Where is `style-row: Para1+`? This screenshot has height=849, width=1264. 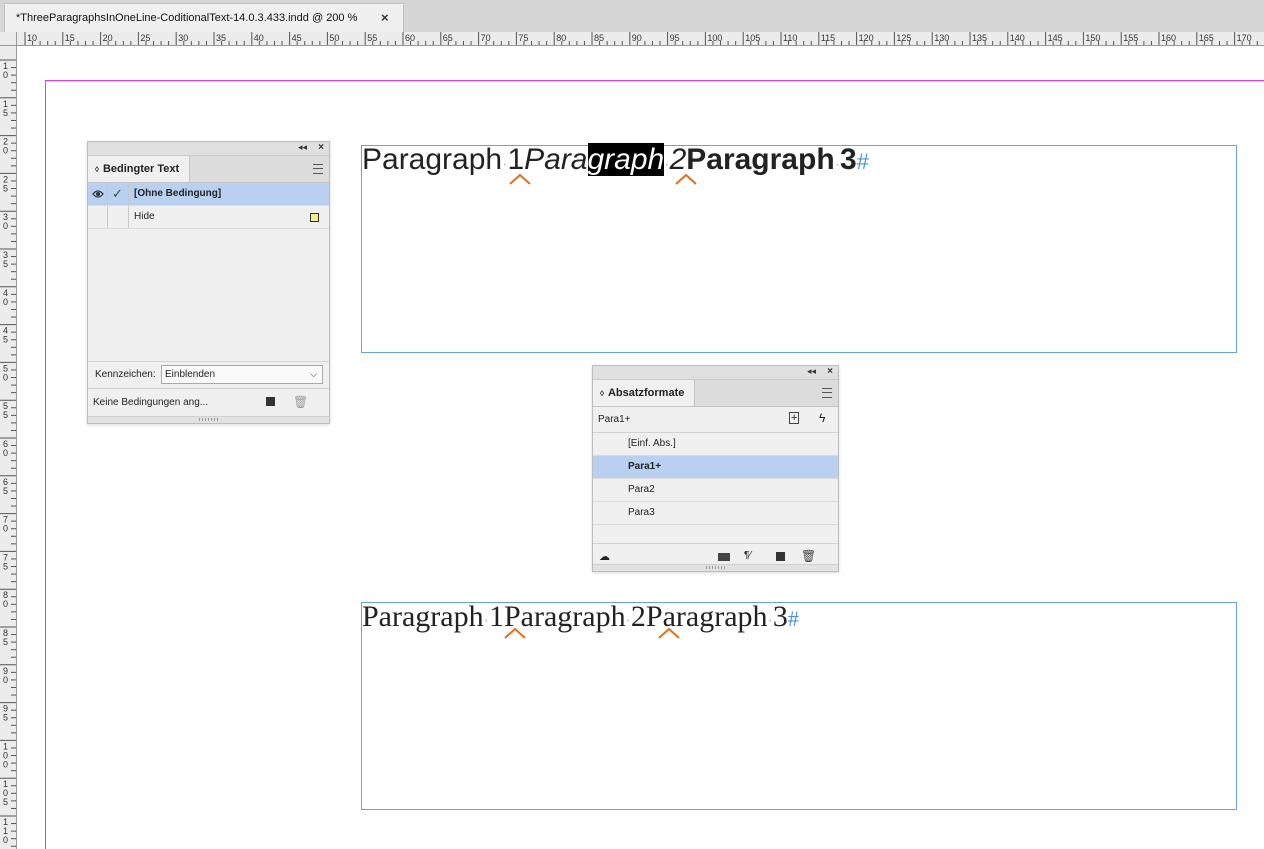
style-row: Para1+ is located at coordinates (715, 467).